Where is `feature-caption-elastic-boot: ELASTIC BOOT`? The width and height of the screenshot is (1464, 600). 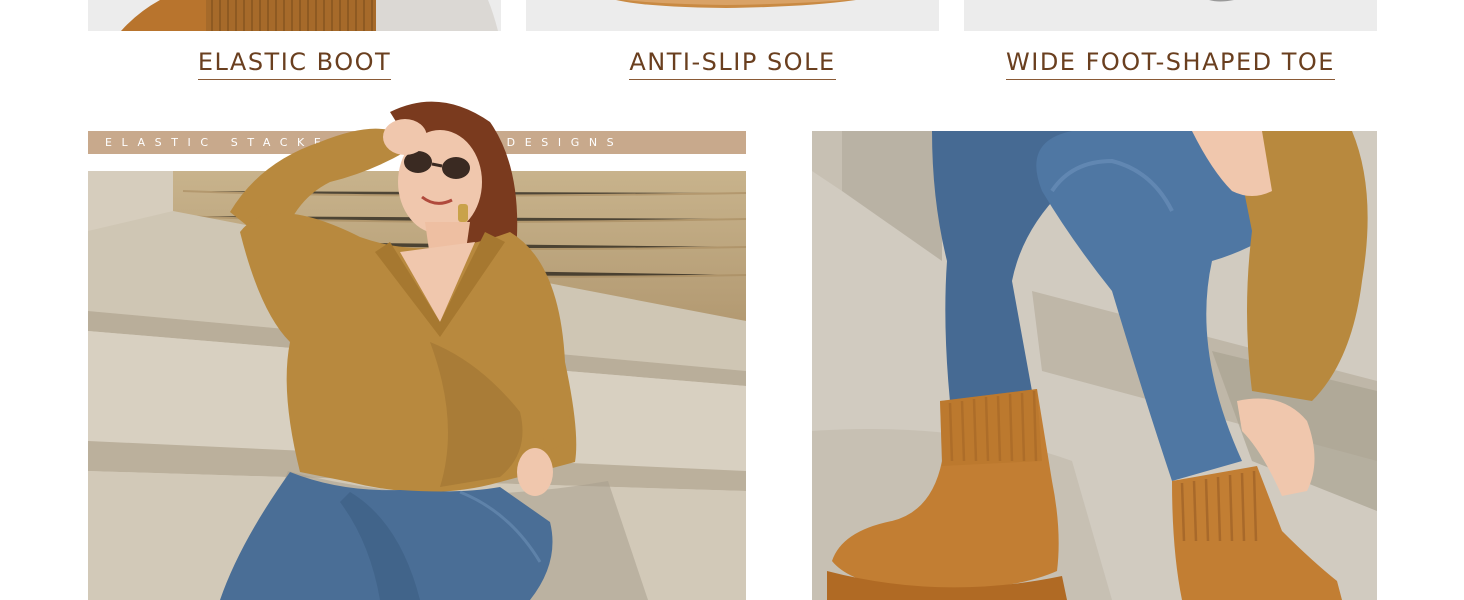 feature-caption-elastic-boot: ELASTIC BOOT is located at coordinates (294, 64).